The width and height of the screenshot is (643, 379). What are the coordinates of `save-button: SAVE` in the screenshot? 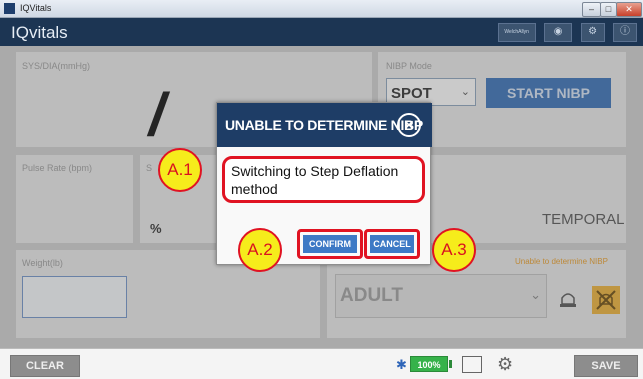 It's located at (606, 366).